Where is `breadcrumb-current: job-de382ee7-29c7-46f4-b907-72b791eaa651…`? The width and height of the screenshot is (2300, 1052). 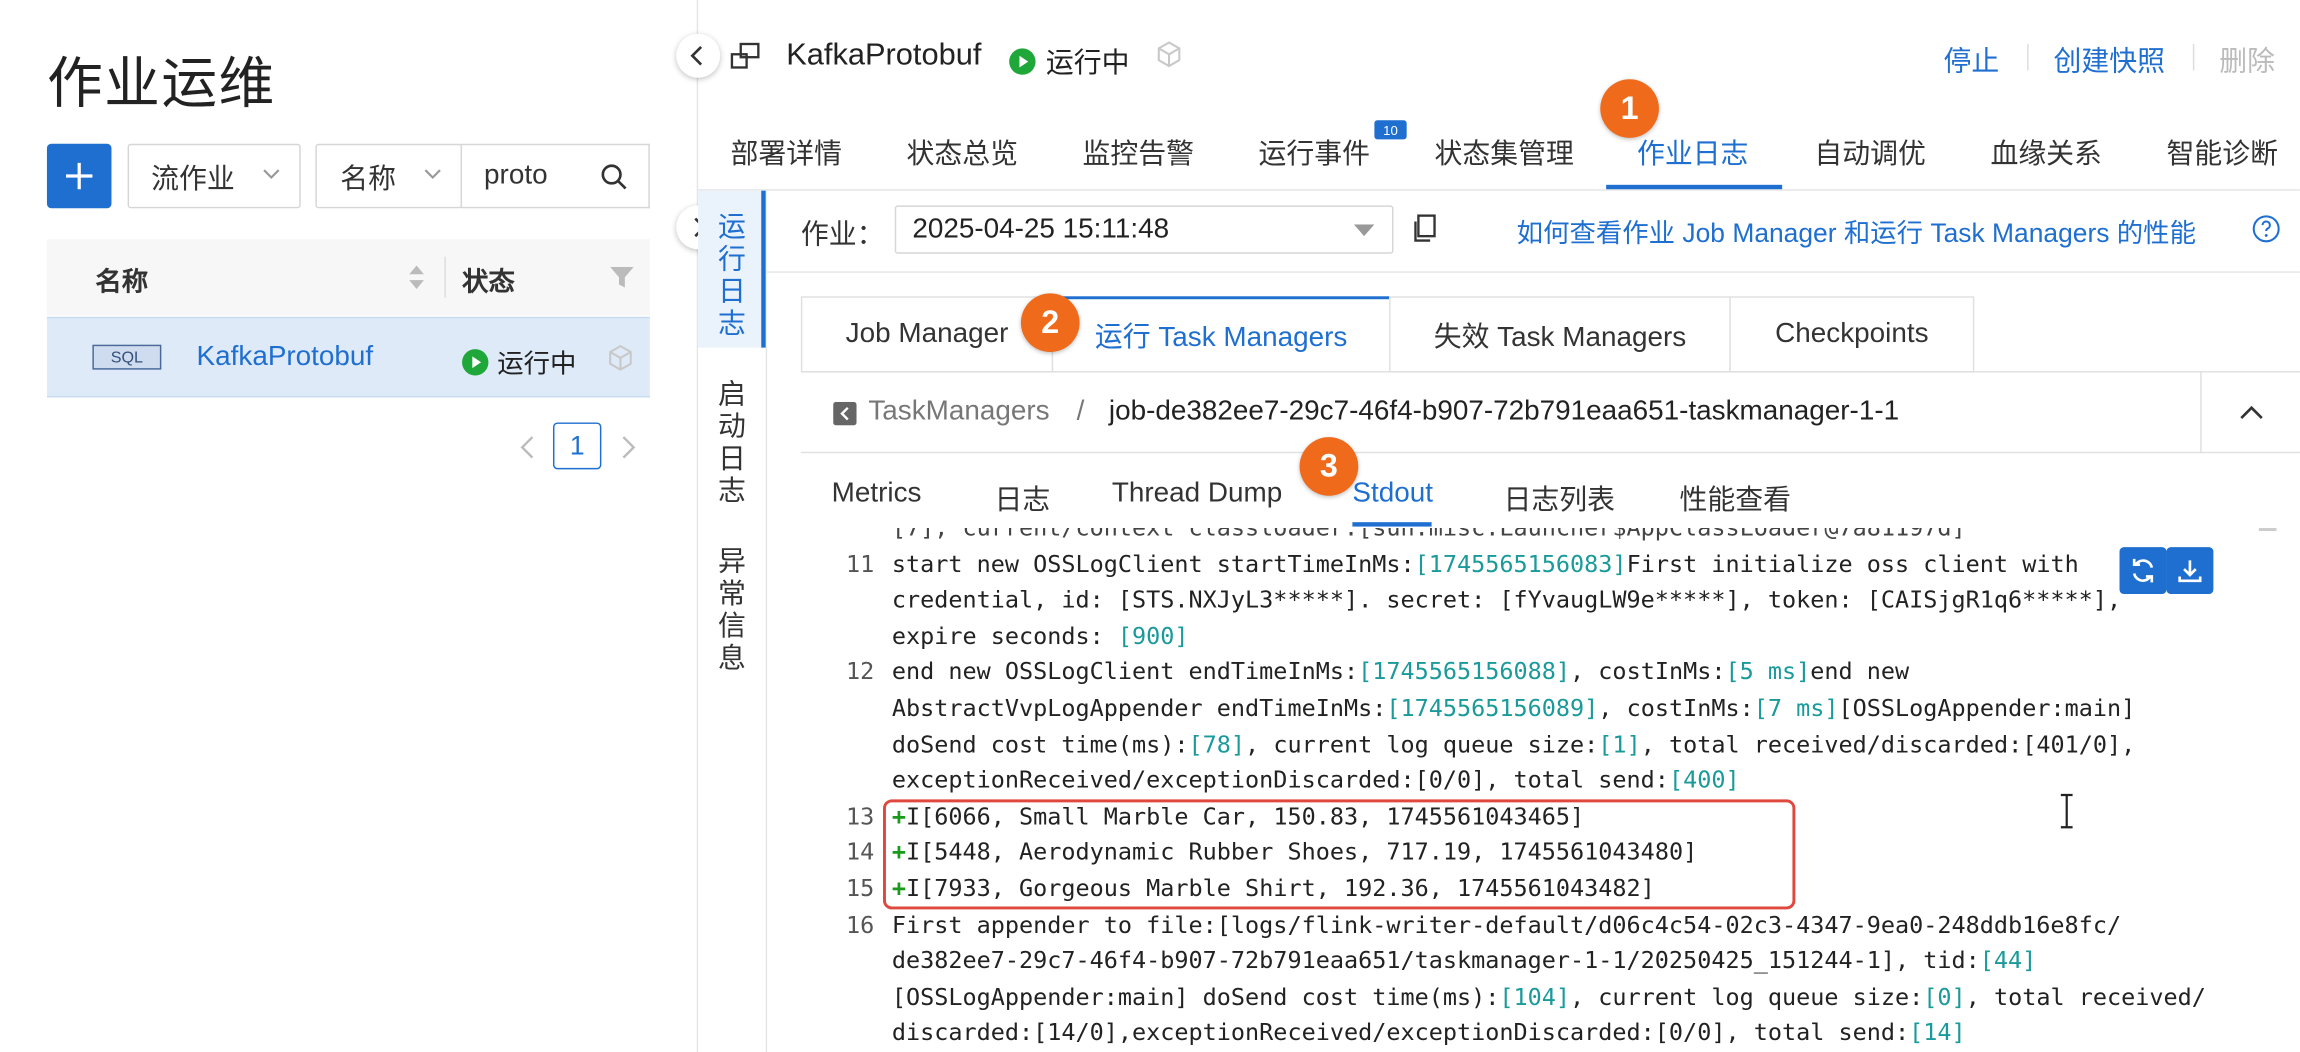 breadcrumb-current: job-de382ee7-29c7-46f4-b907-72b791eaa651… is located at coordinates (1504, 411).